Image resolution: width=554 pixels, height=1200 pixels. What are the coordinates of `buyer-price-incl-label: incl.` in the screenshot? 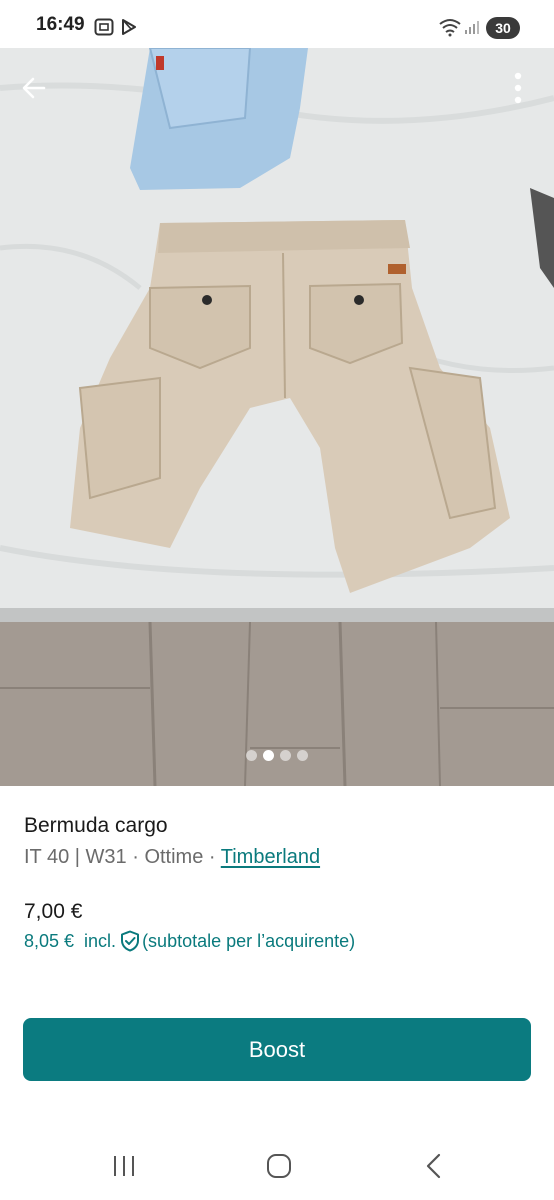 It's located at (100, 940).